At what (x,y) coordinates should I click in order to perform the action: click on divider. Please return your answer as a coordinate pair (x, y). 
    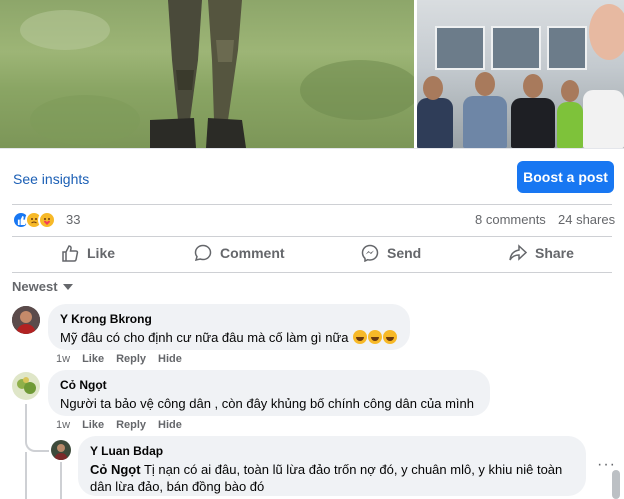
    Looking at the image, I should click on (312, 272).